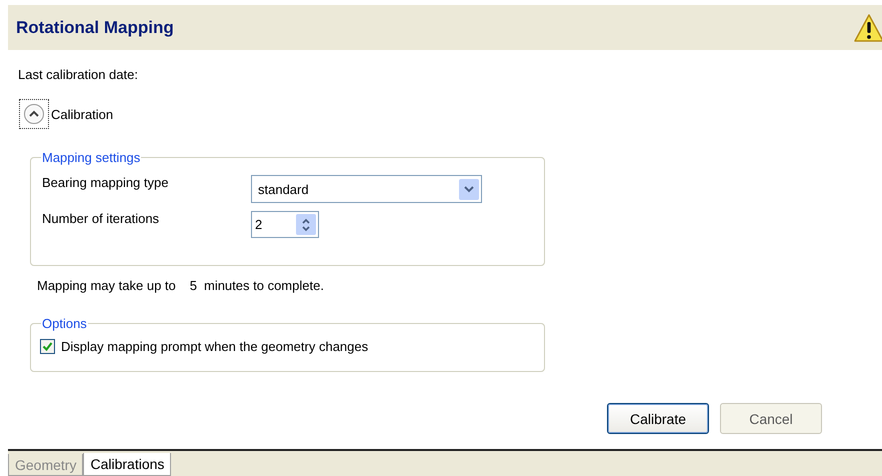 The height and width of the screenshot is (476, 882). What do you see at coordinates (127, 464) in the screenshot?
I see `tab: Calibrations` at bounding box center [127, 464].